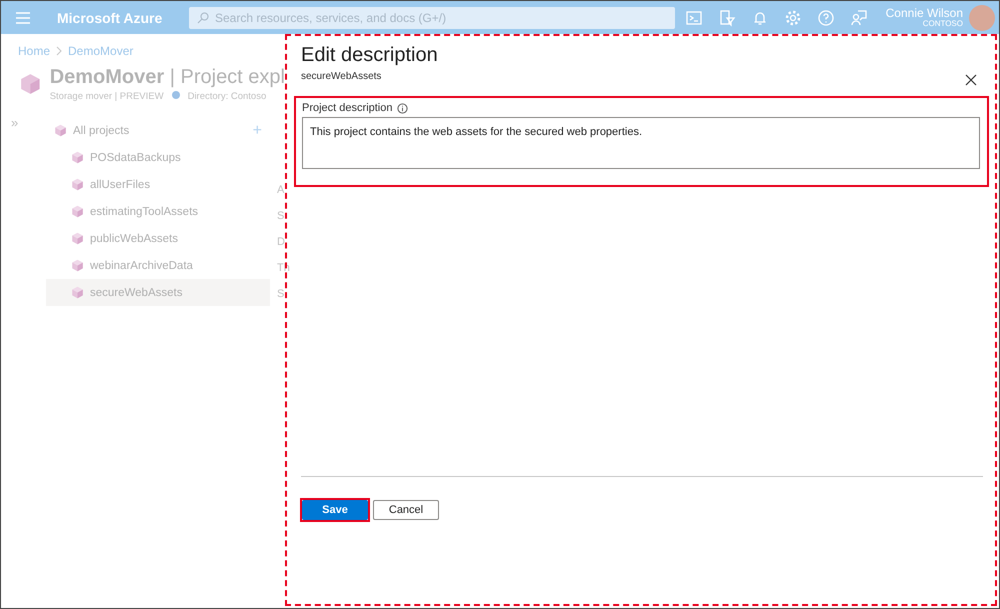 The width and height of the screenshot is (1000, 609). I want to click on close-icon, so click(971, 80).